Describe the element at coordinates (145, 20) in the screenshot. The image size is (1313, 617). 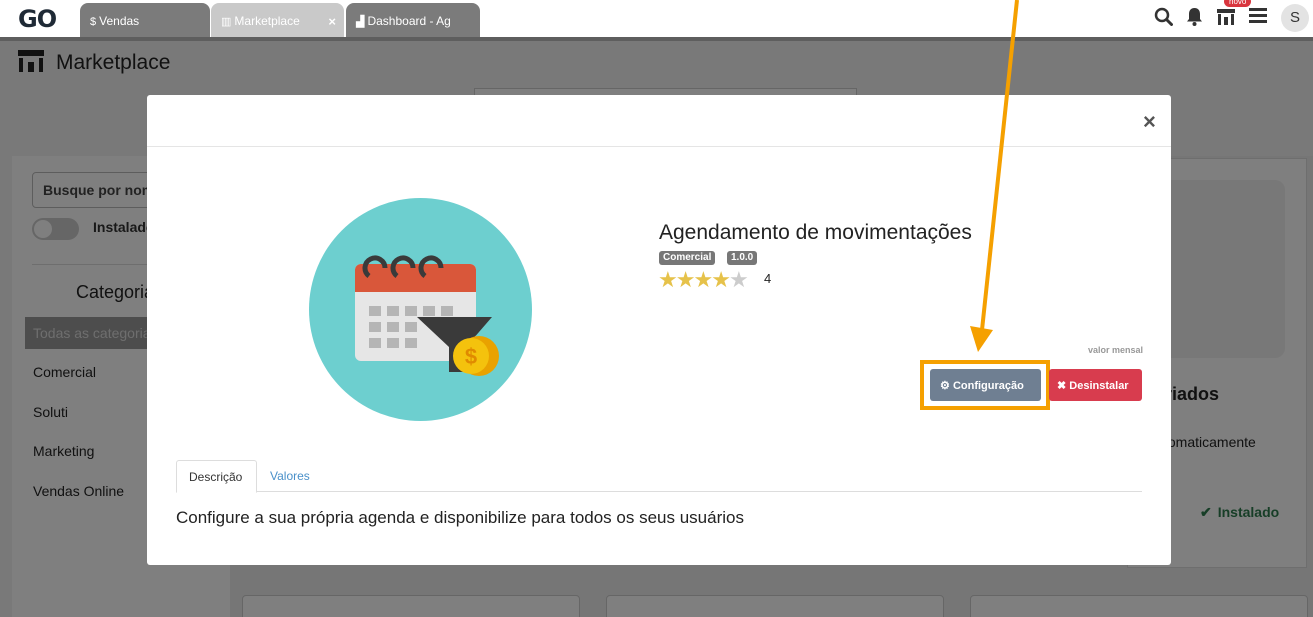
I see `tab-vendas: $ Vendas` at that location.